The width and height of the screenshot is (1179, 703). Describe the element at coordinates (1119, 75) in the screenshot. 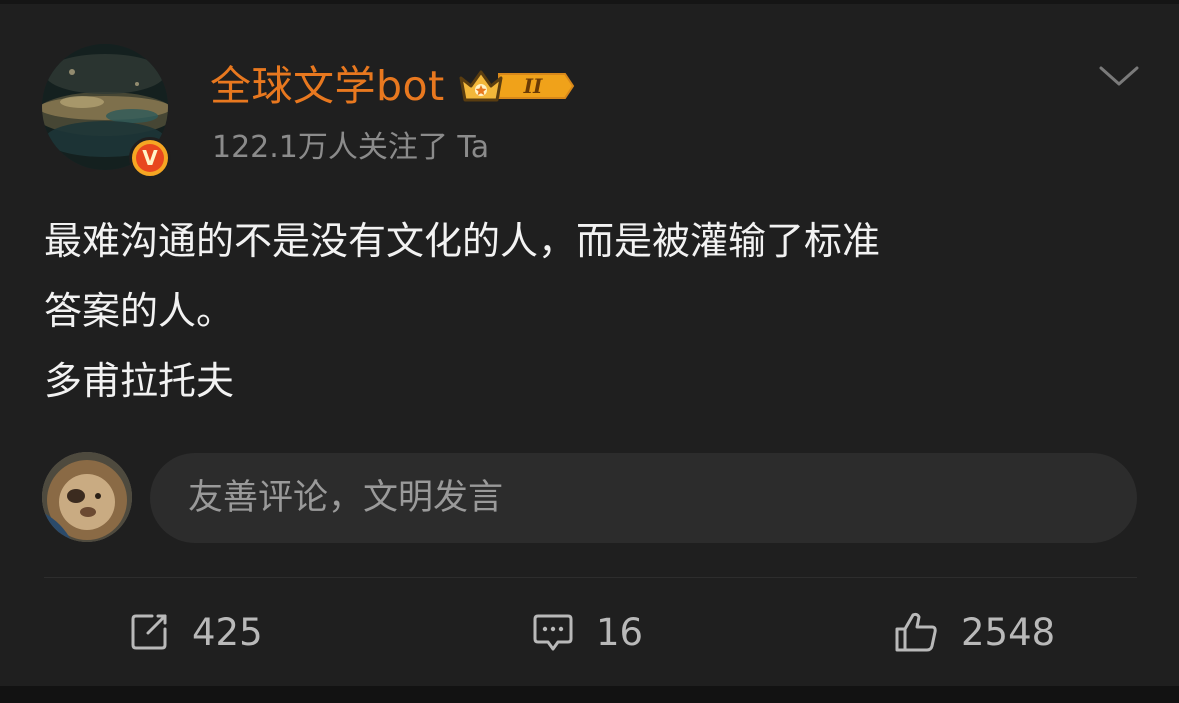

I see `chevron-down-icon` at that location.